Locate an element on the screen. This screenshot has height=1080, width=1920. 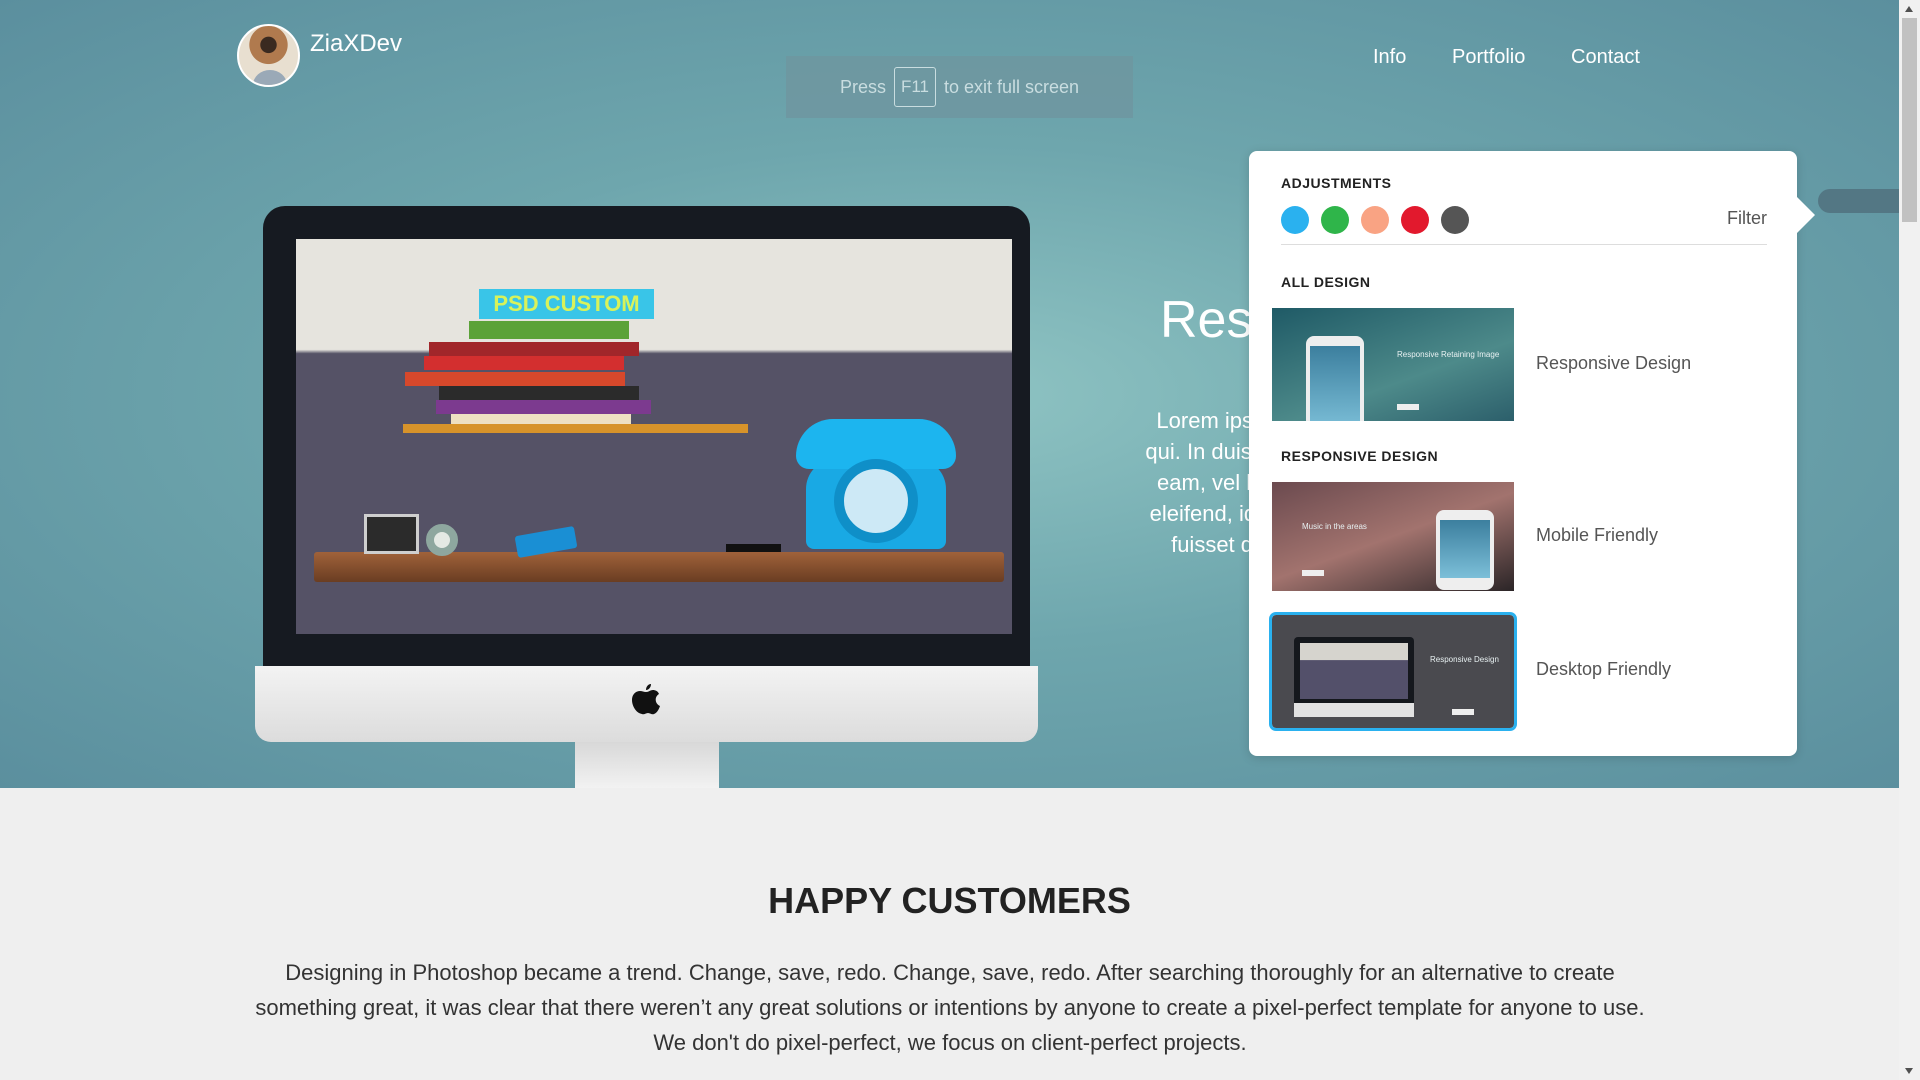
cassette-icon is located at coordinates (391, 534).